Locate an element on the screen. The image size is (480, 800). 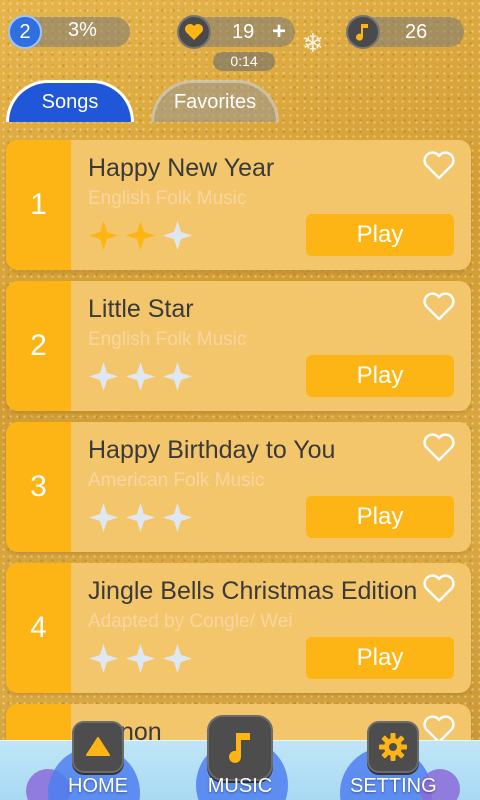
nav-music-button: MUSIC is located at coordinates (240, 756).